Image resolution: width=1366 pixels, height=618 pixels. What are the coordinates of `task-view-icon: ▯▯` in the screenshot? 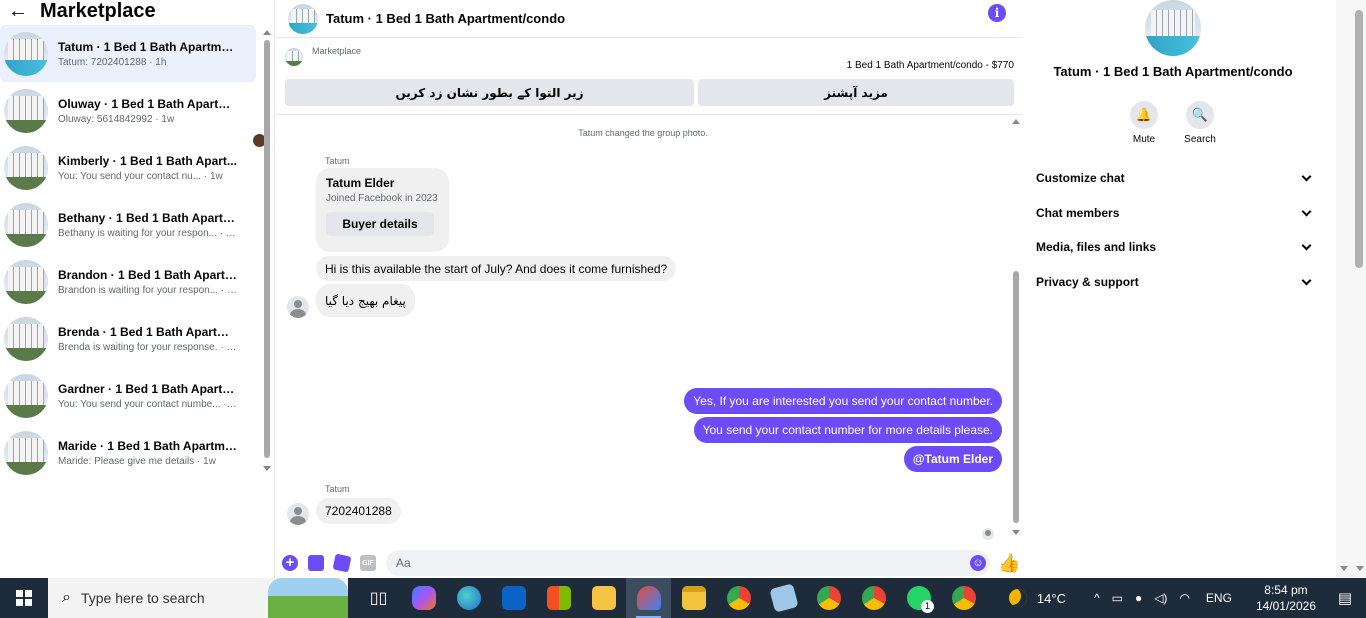 It's located at (378, 598).